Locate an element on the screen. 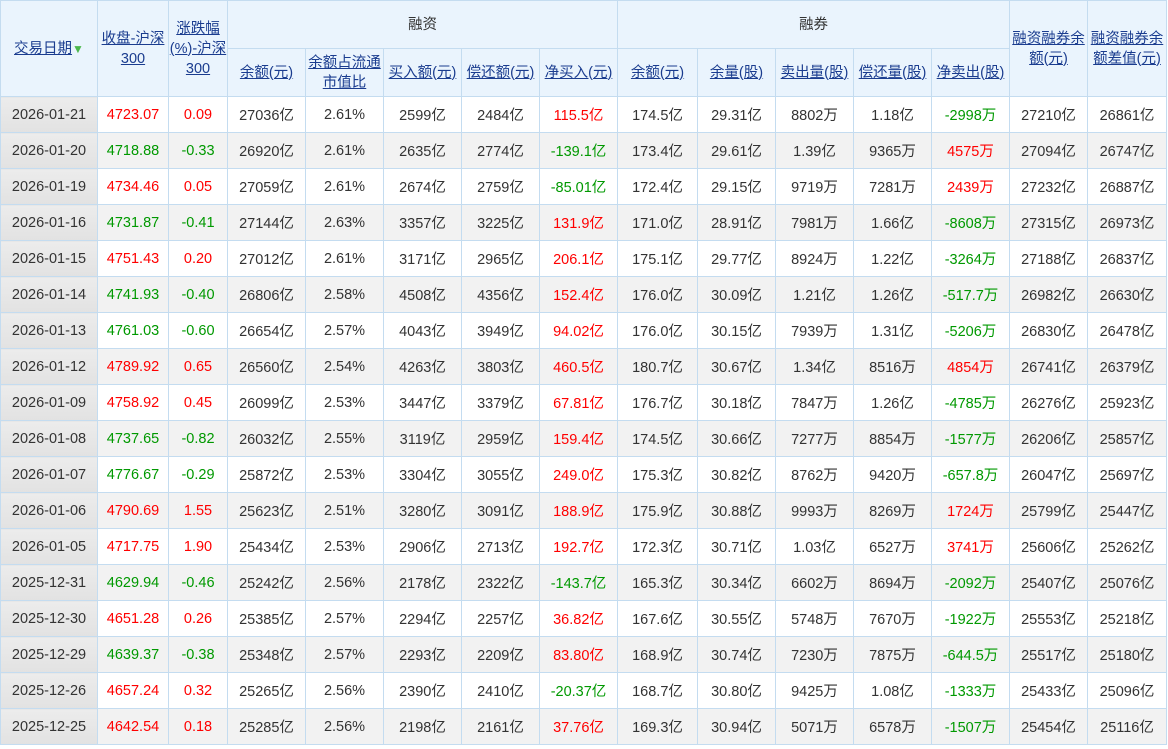 The height and width of the screenshot is (749, 1168). date-cell: 2025-12-25 is located at coordinates (49, 726).